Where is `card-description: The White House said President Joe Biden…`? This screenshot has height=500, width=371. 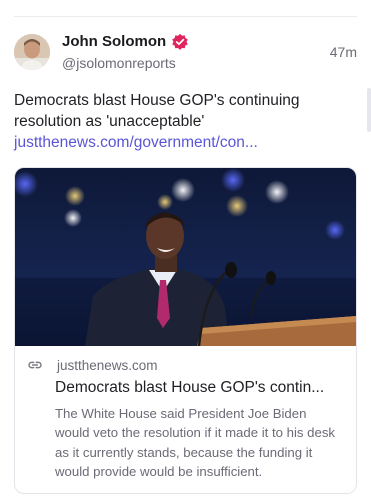
card-description: The White House said President Joe Biden… is located at coordinates (195, 442).